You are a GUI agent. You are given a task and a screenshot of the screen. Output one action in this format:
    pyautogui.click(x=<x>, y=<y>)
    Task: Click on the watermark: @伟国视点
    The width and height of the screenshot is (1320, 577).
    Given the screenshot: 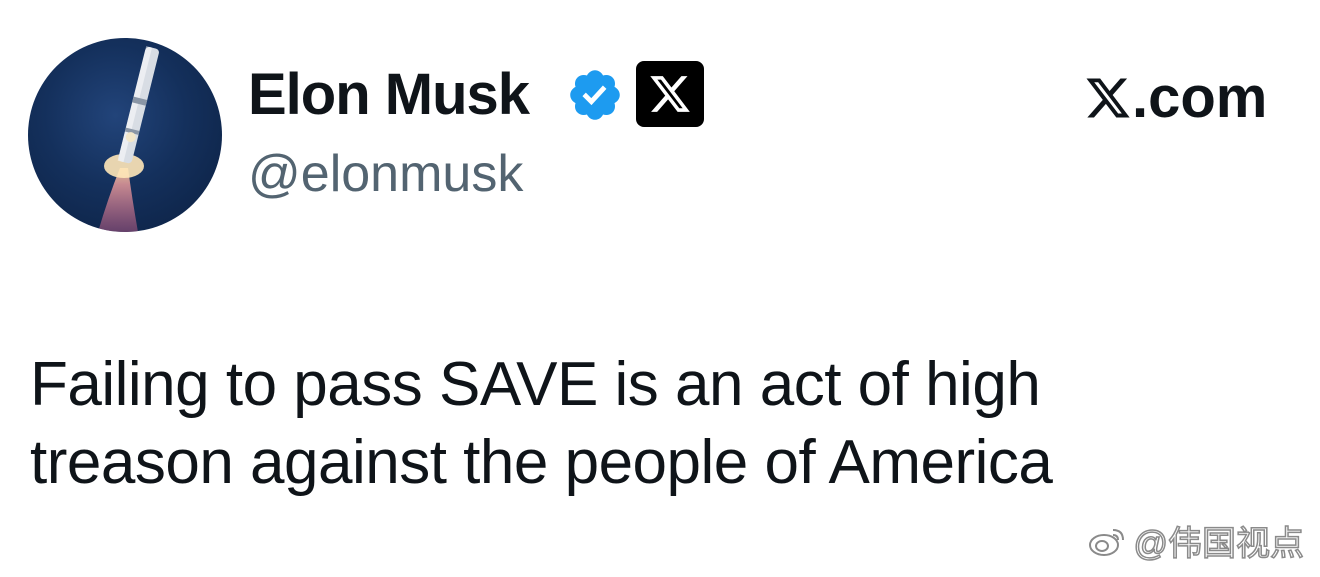 What is the action you would take?
    pyautogui.click(x=1196, y=540)
    